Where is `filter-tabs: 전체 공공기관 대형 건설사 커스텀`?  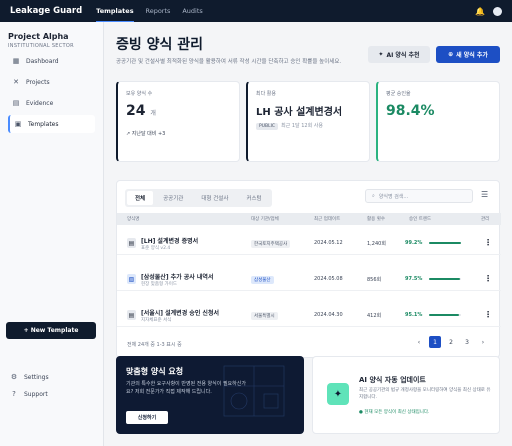
filter-tabs: 전체 공공기관 대형 건설사 커스텀 is located at coordinates (198, 198).